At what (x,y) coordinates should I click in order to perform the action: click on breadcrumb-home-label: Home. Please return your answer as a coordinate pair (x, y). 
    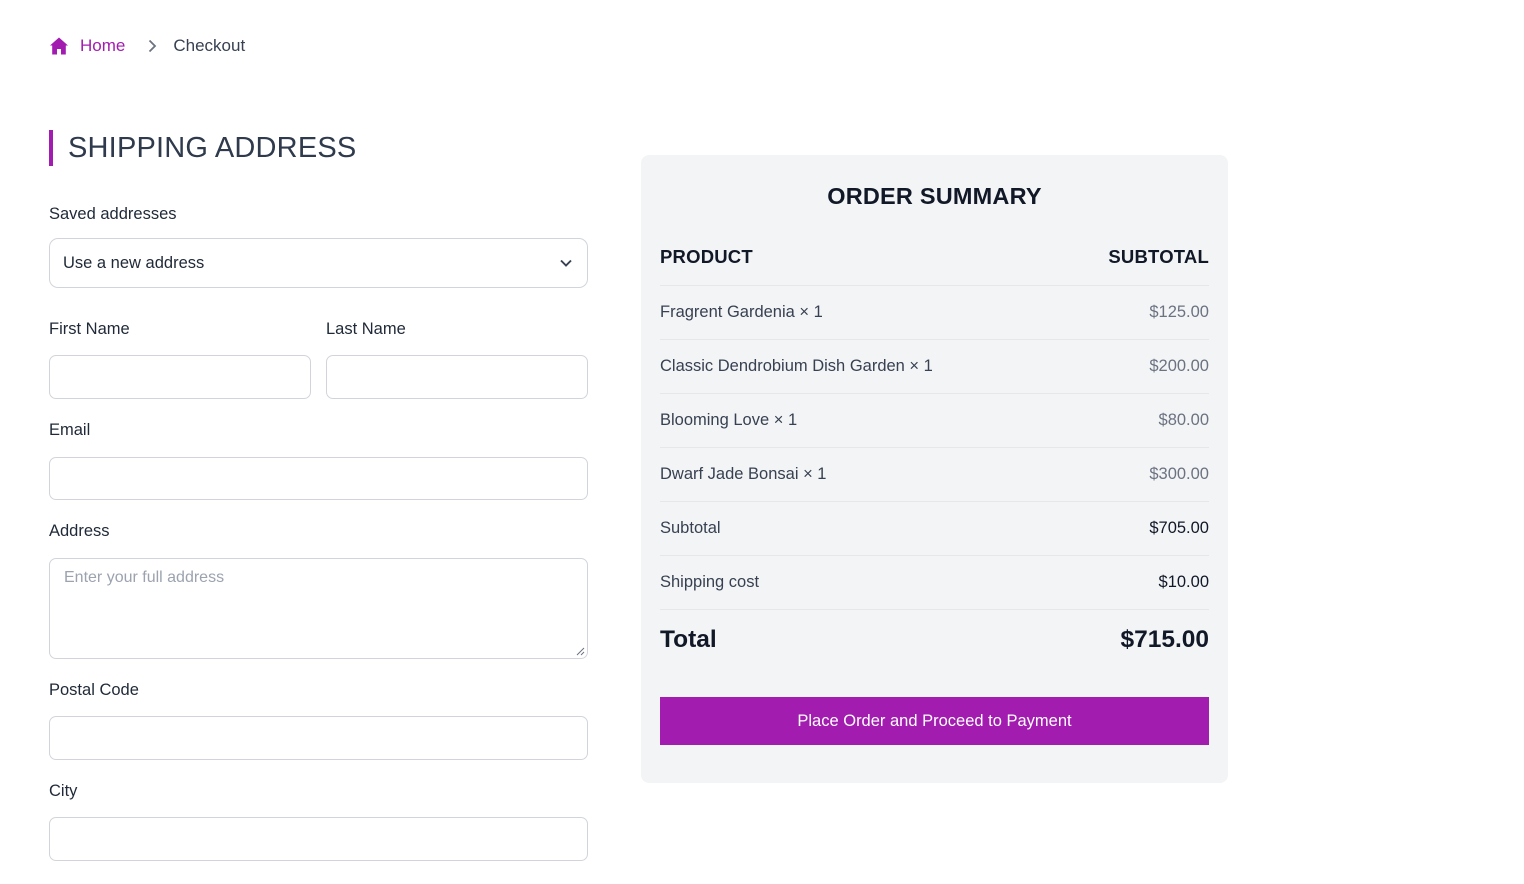
    Looking at the image, I should click on (103, 45).